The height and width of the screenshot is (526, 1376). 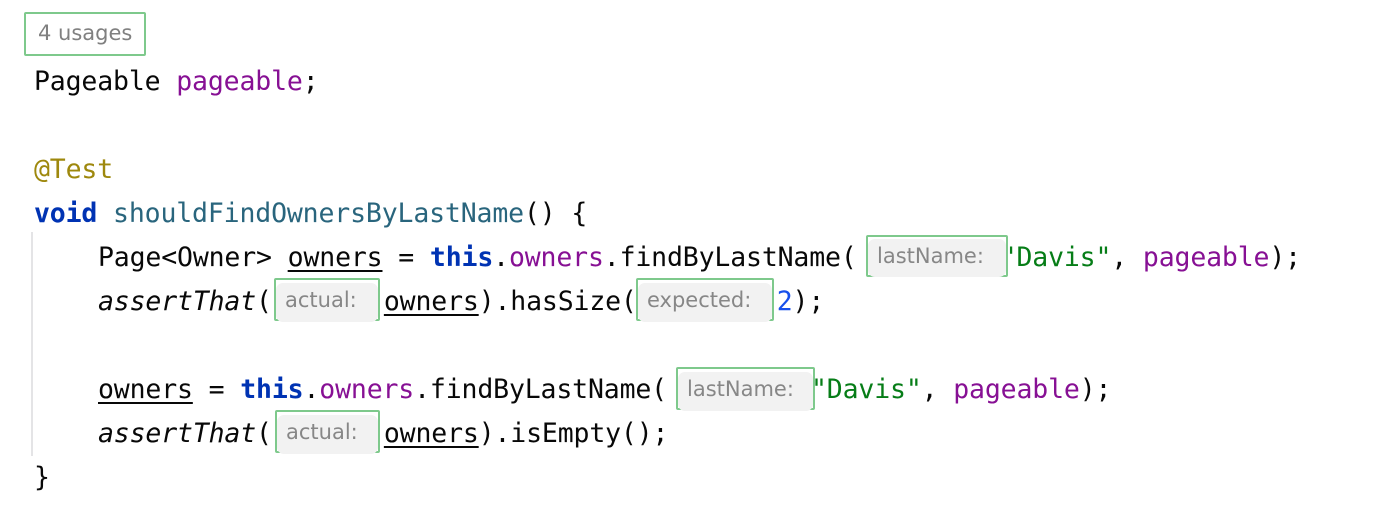 What do you see at coordinates (555, 213) in the screenshot?
I see `method-signature-tail: () {` at bounding box center [555, 213].